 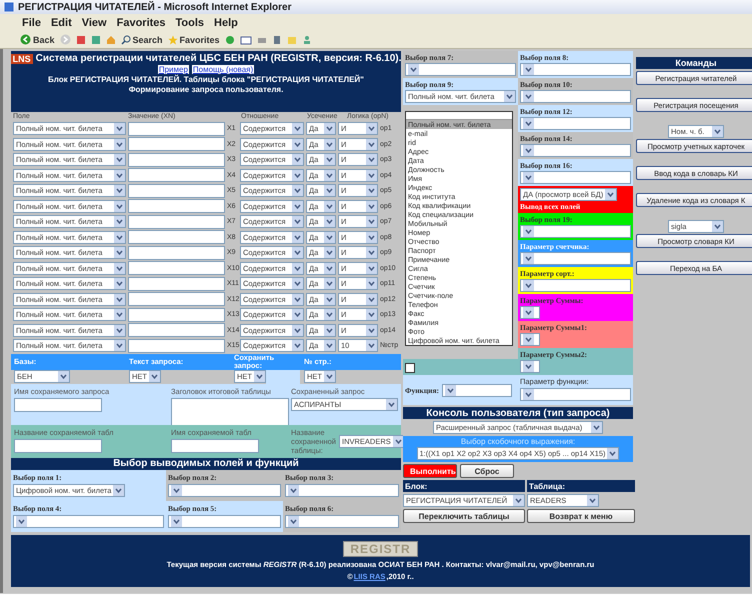 I want to click on help-link: Пример, so click(x=173, y=69).